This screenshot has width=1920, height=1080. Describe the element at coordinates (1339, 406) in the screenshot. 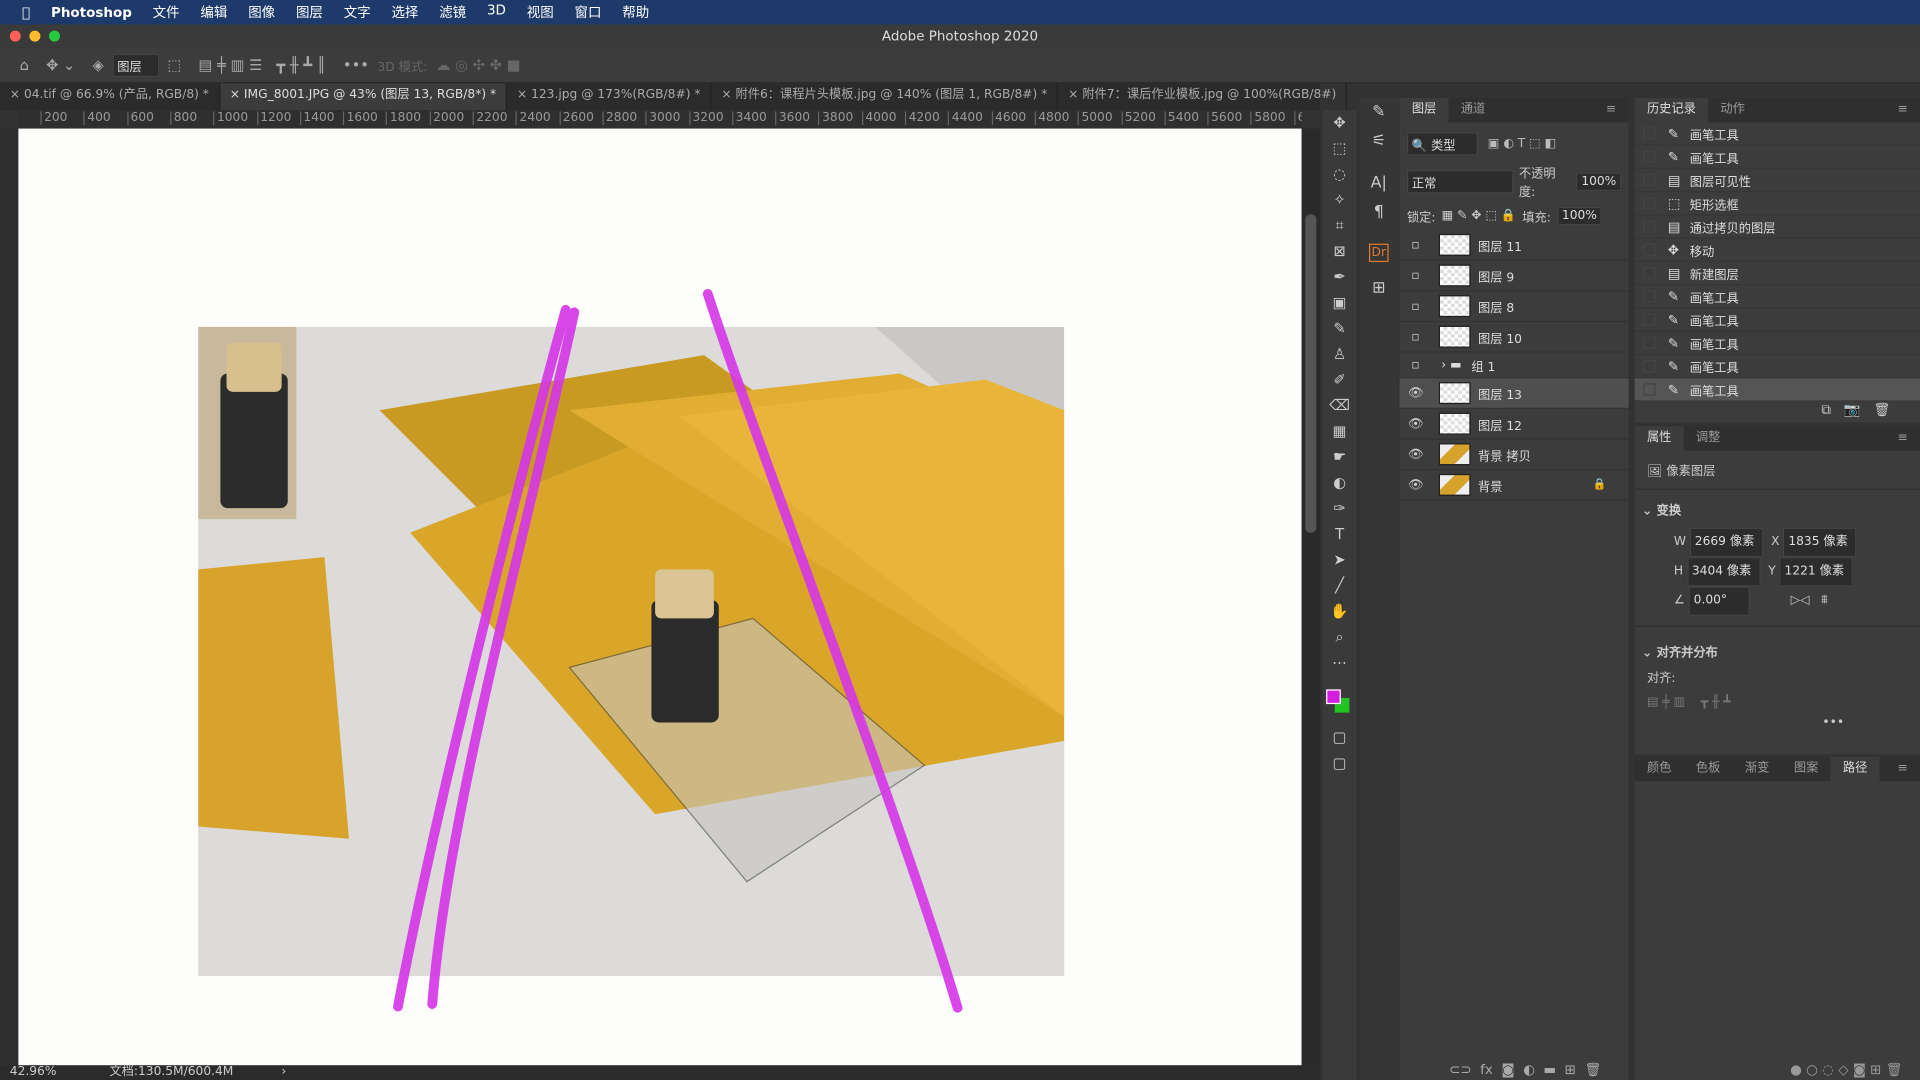

I see `eraser-tool-icon: ⌫` at that location.